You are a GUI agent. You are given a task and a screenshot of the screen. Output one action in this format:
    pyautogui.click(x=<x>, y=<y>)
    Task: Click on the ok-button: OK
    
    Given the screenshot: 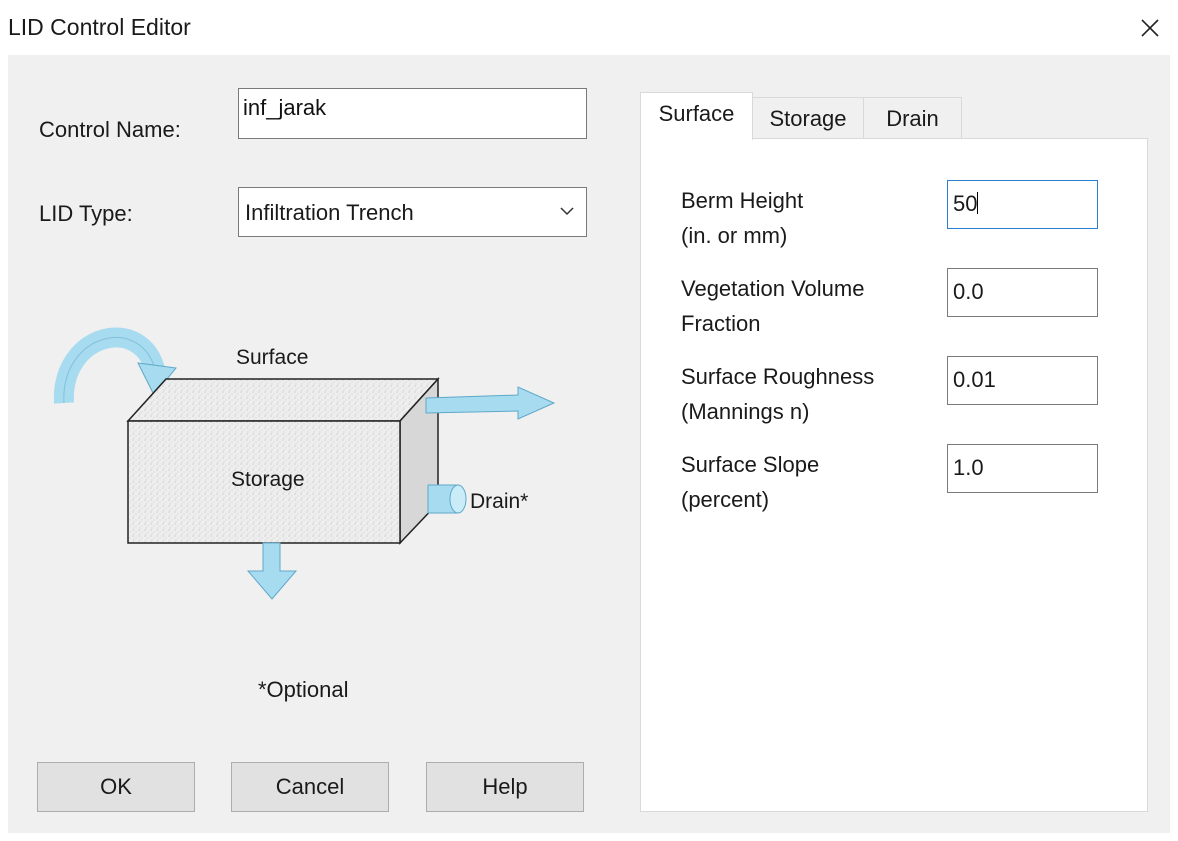 What is the action you would take?
    pyautogui.click(x=116, y=787)
    